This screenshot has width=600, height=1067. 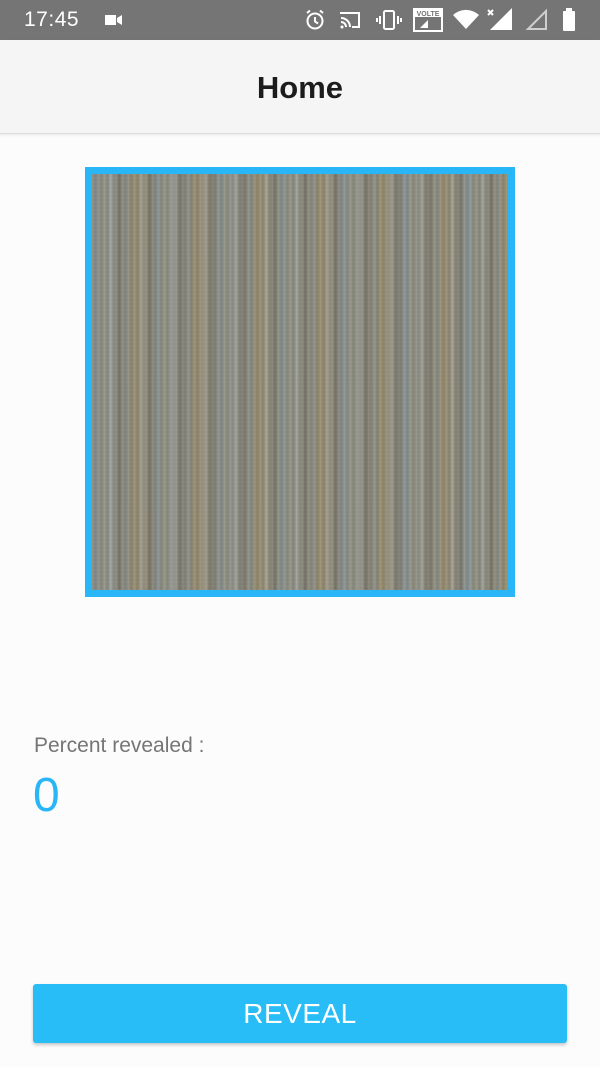 I want to click on video-camera-icon, so click(x=114, y=20).